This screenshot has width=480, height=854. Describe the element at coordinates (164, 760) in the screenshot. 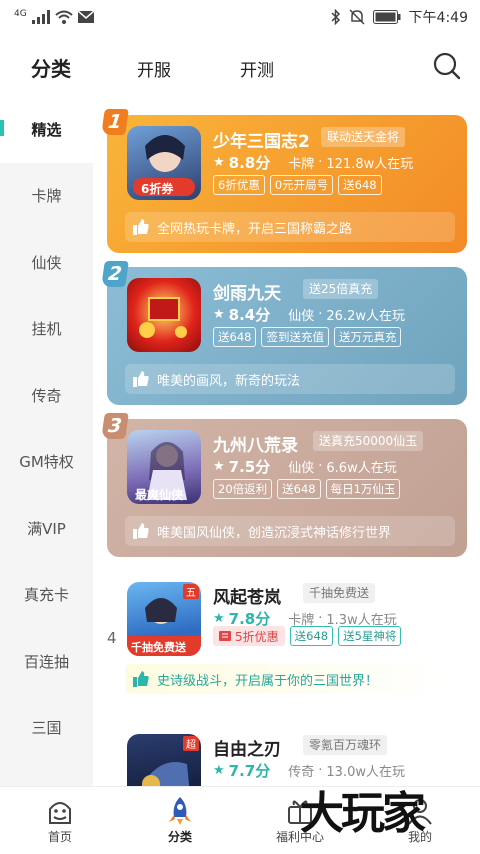

I see `game-thumbnail: 超` at that location.